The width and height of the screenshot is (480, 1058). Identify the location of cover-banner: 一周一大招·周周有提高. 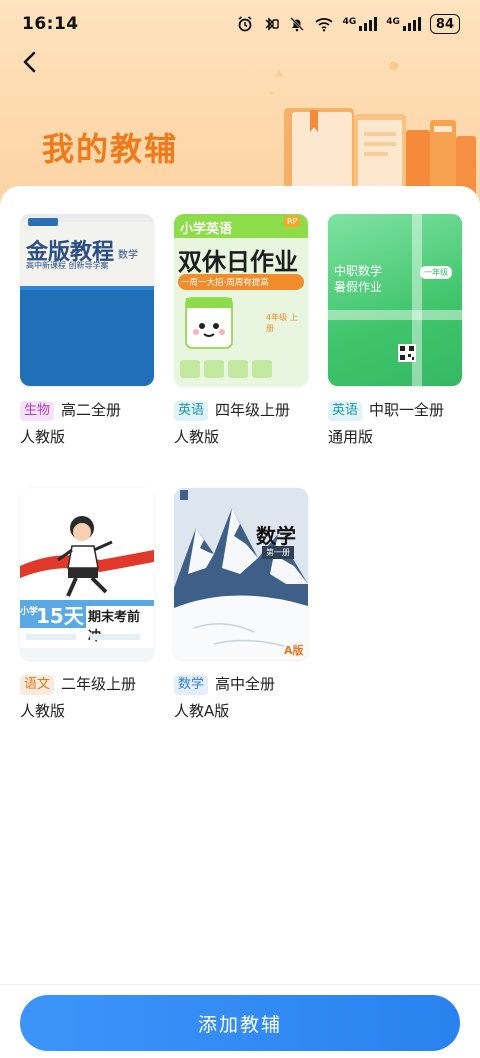
(241, 282).